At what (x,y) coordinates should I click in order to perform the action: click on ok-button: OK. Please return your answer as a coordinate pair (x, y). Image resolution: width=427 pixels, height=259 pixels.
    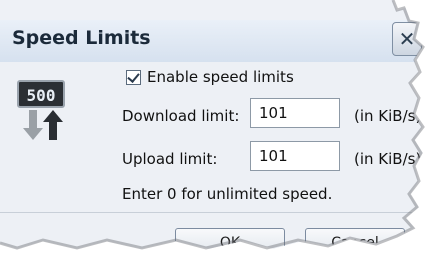
    Looking at the image, I should click on (230, 238).